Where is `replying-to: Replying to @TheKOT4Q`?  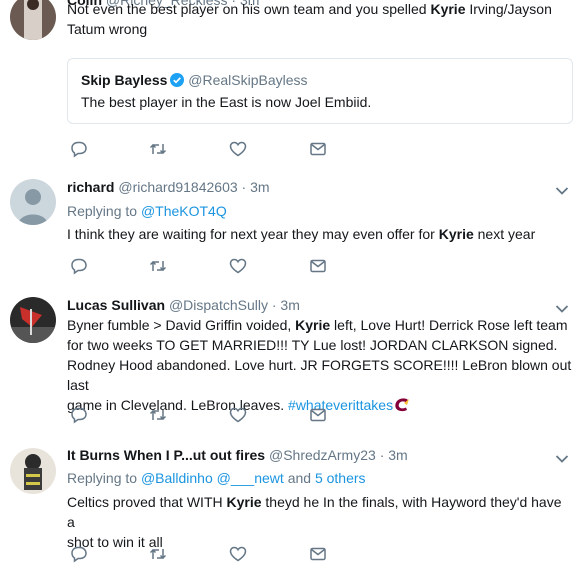
replying-to: Replying to @TheKOT4Q is located at coordinates (147, 211).